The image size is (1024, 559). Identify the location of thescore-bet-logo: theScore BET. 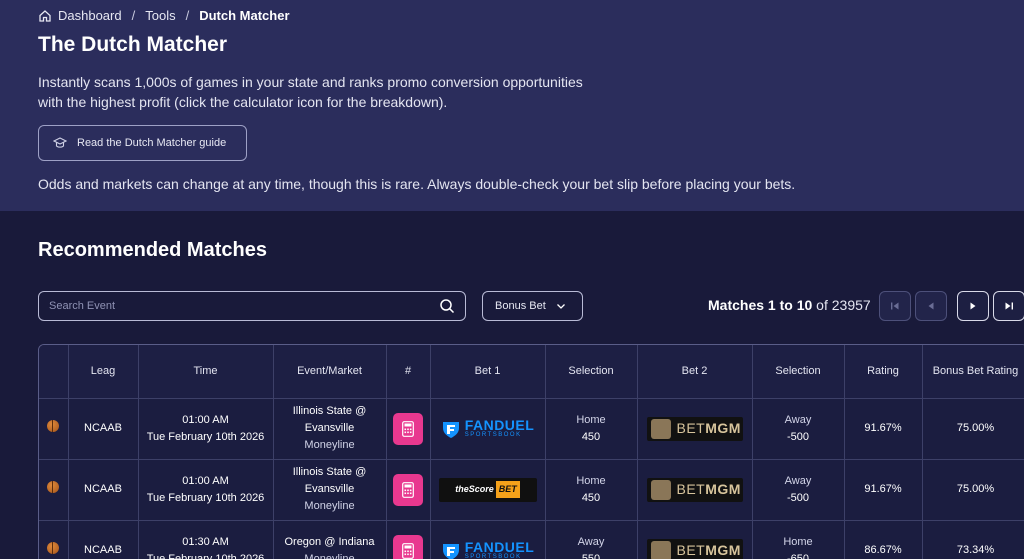
(487, 489).